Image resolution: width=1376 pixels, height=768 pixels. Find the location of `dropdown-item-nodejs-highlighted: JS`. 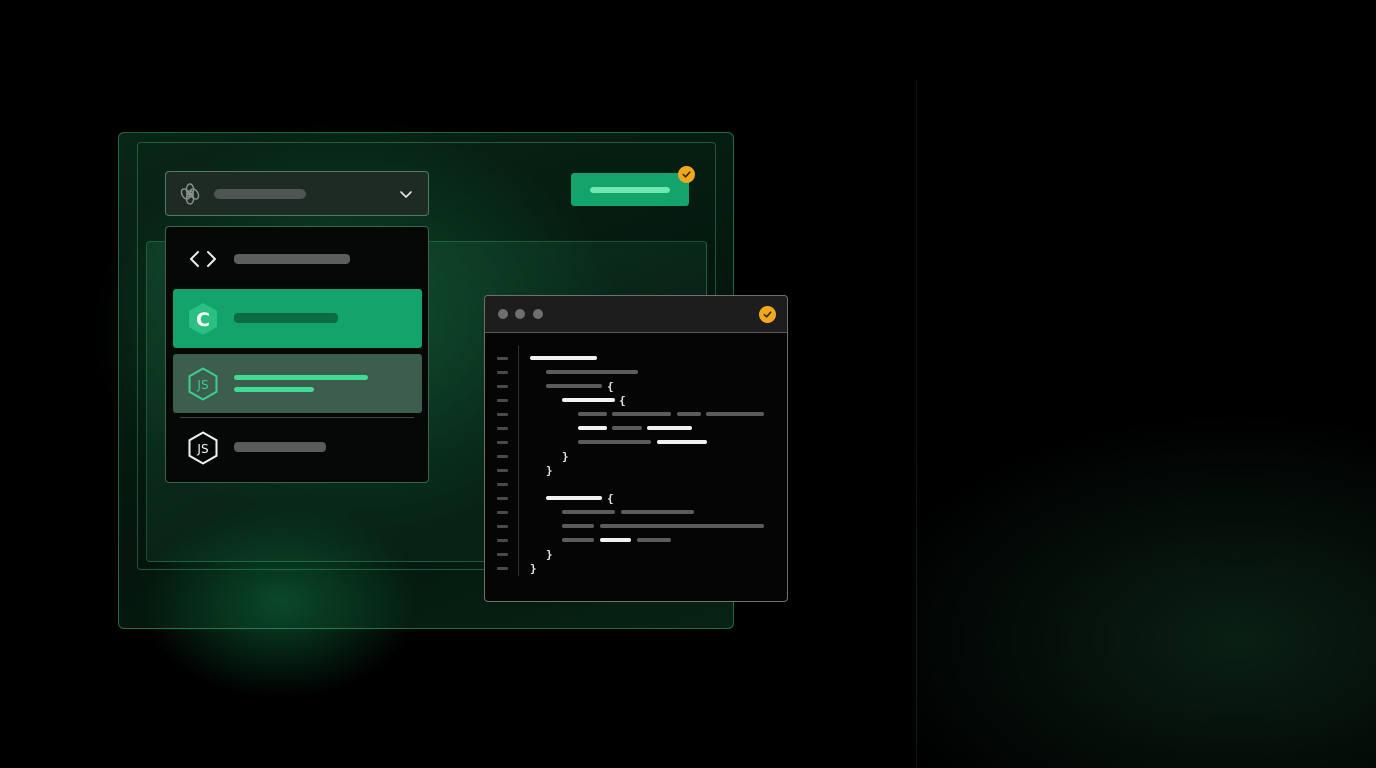

dropdown-item-nodejs-highlighted: JS is located at coordinates (297, 383).